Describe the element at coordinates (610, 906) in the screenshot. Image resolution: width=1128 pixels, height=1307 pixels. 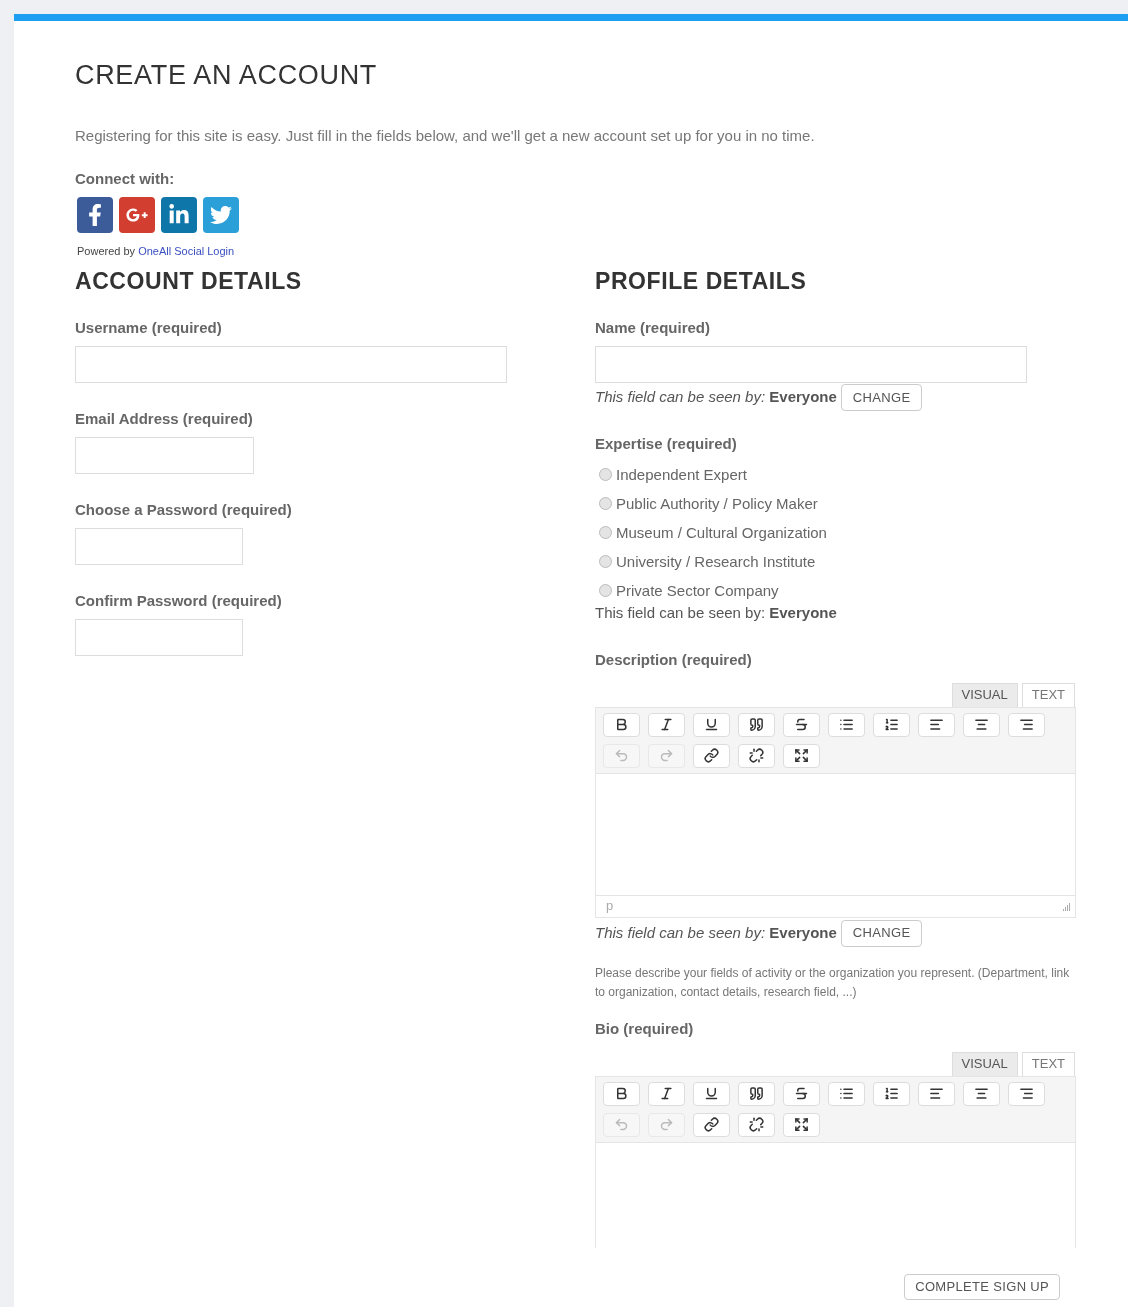
I see `element-path: p` at that location.